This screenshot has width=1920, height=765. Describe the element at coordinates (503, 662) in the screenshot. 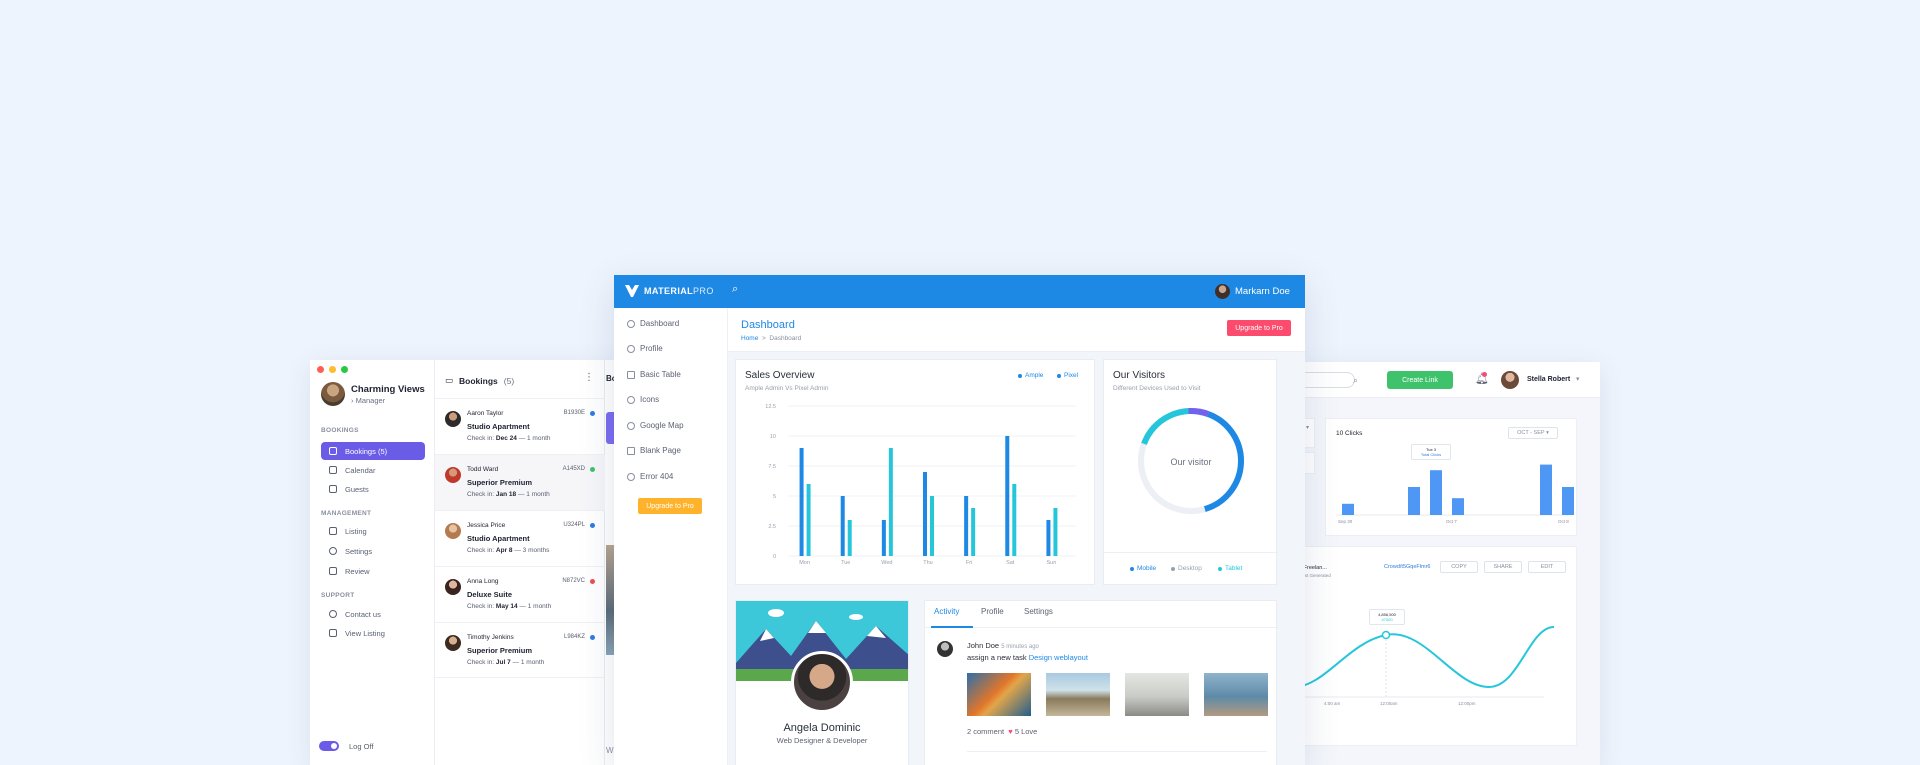

I see `check-in-date: Jul 7` at that location.